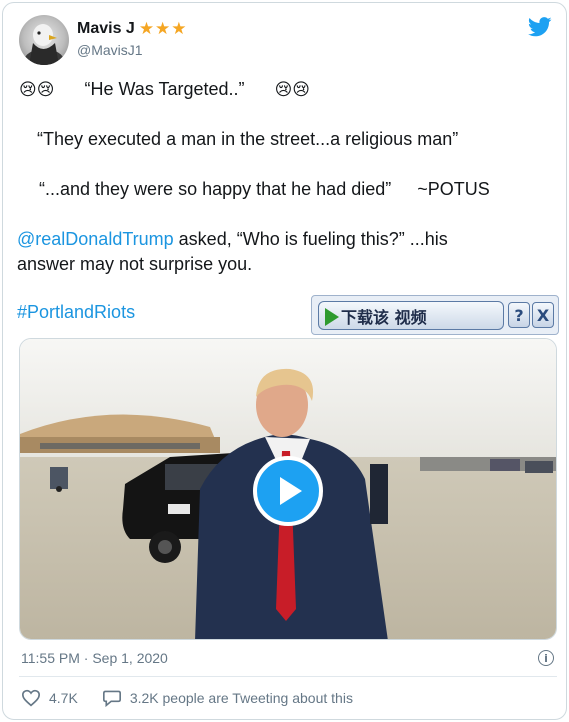 This screenshot has width=569, height=722. Describe the element at coordinates (384, 317) in the screenshot. I see `download-label: 下载该 视频` at that location.